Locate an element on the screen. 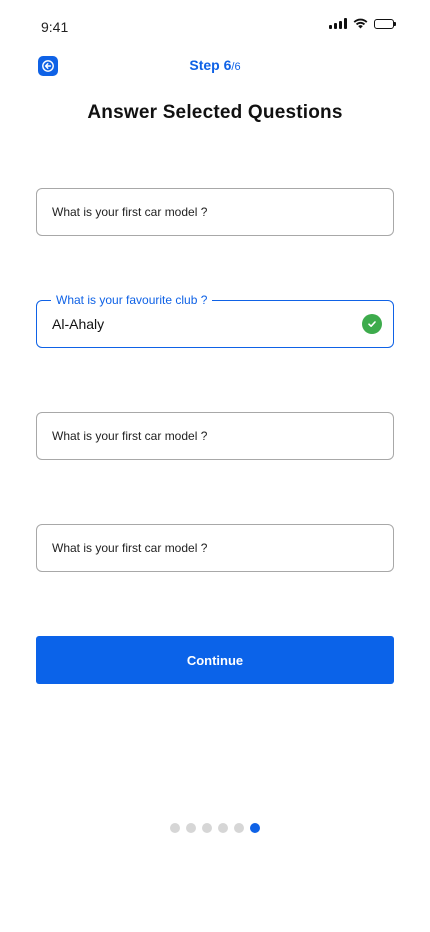  step-label: Step is located at coordinates (206, 65).